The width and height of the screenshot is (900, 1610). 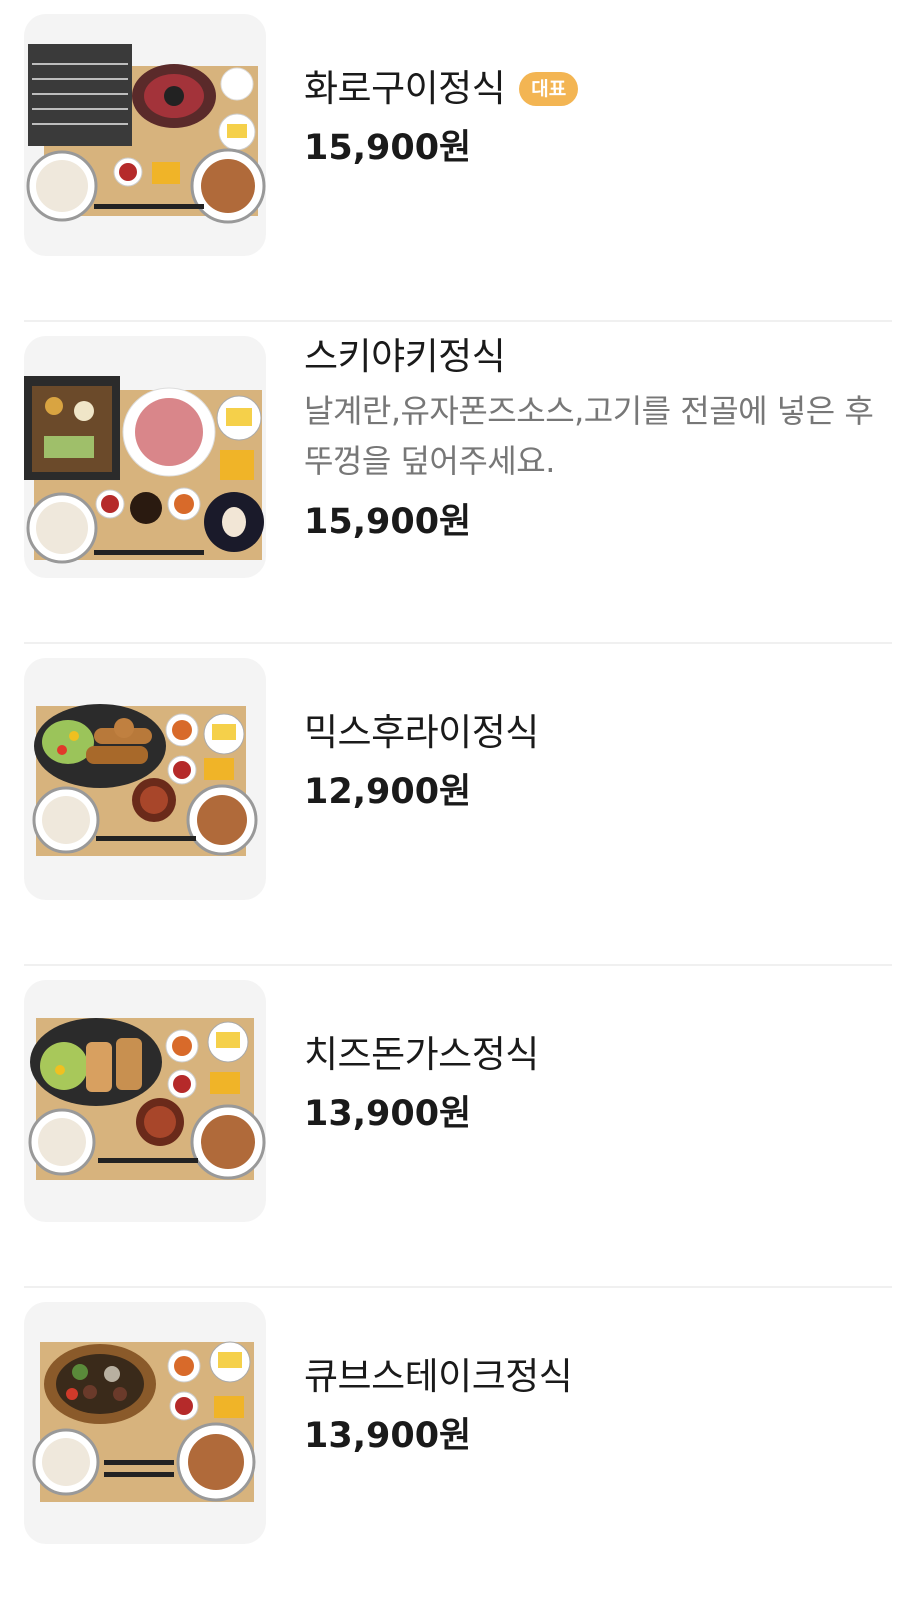 What do you see at coordinates (593, 1377) in the screenshot?
I see `name-row: 큐브스테이크정식` at bounding box center [593, 1377].